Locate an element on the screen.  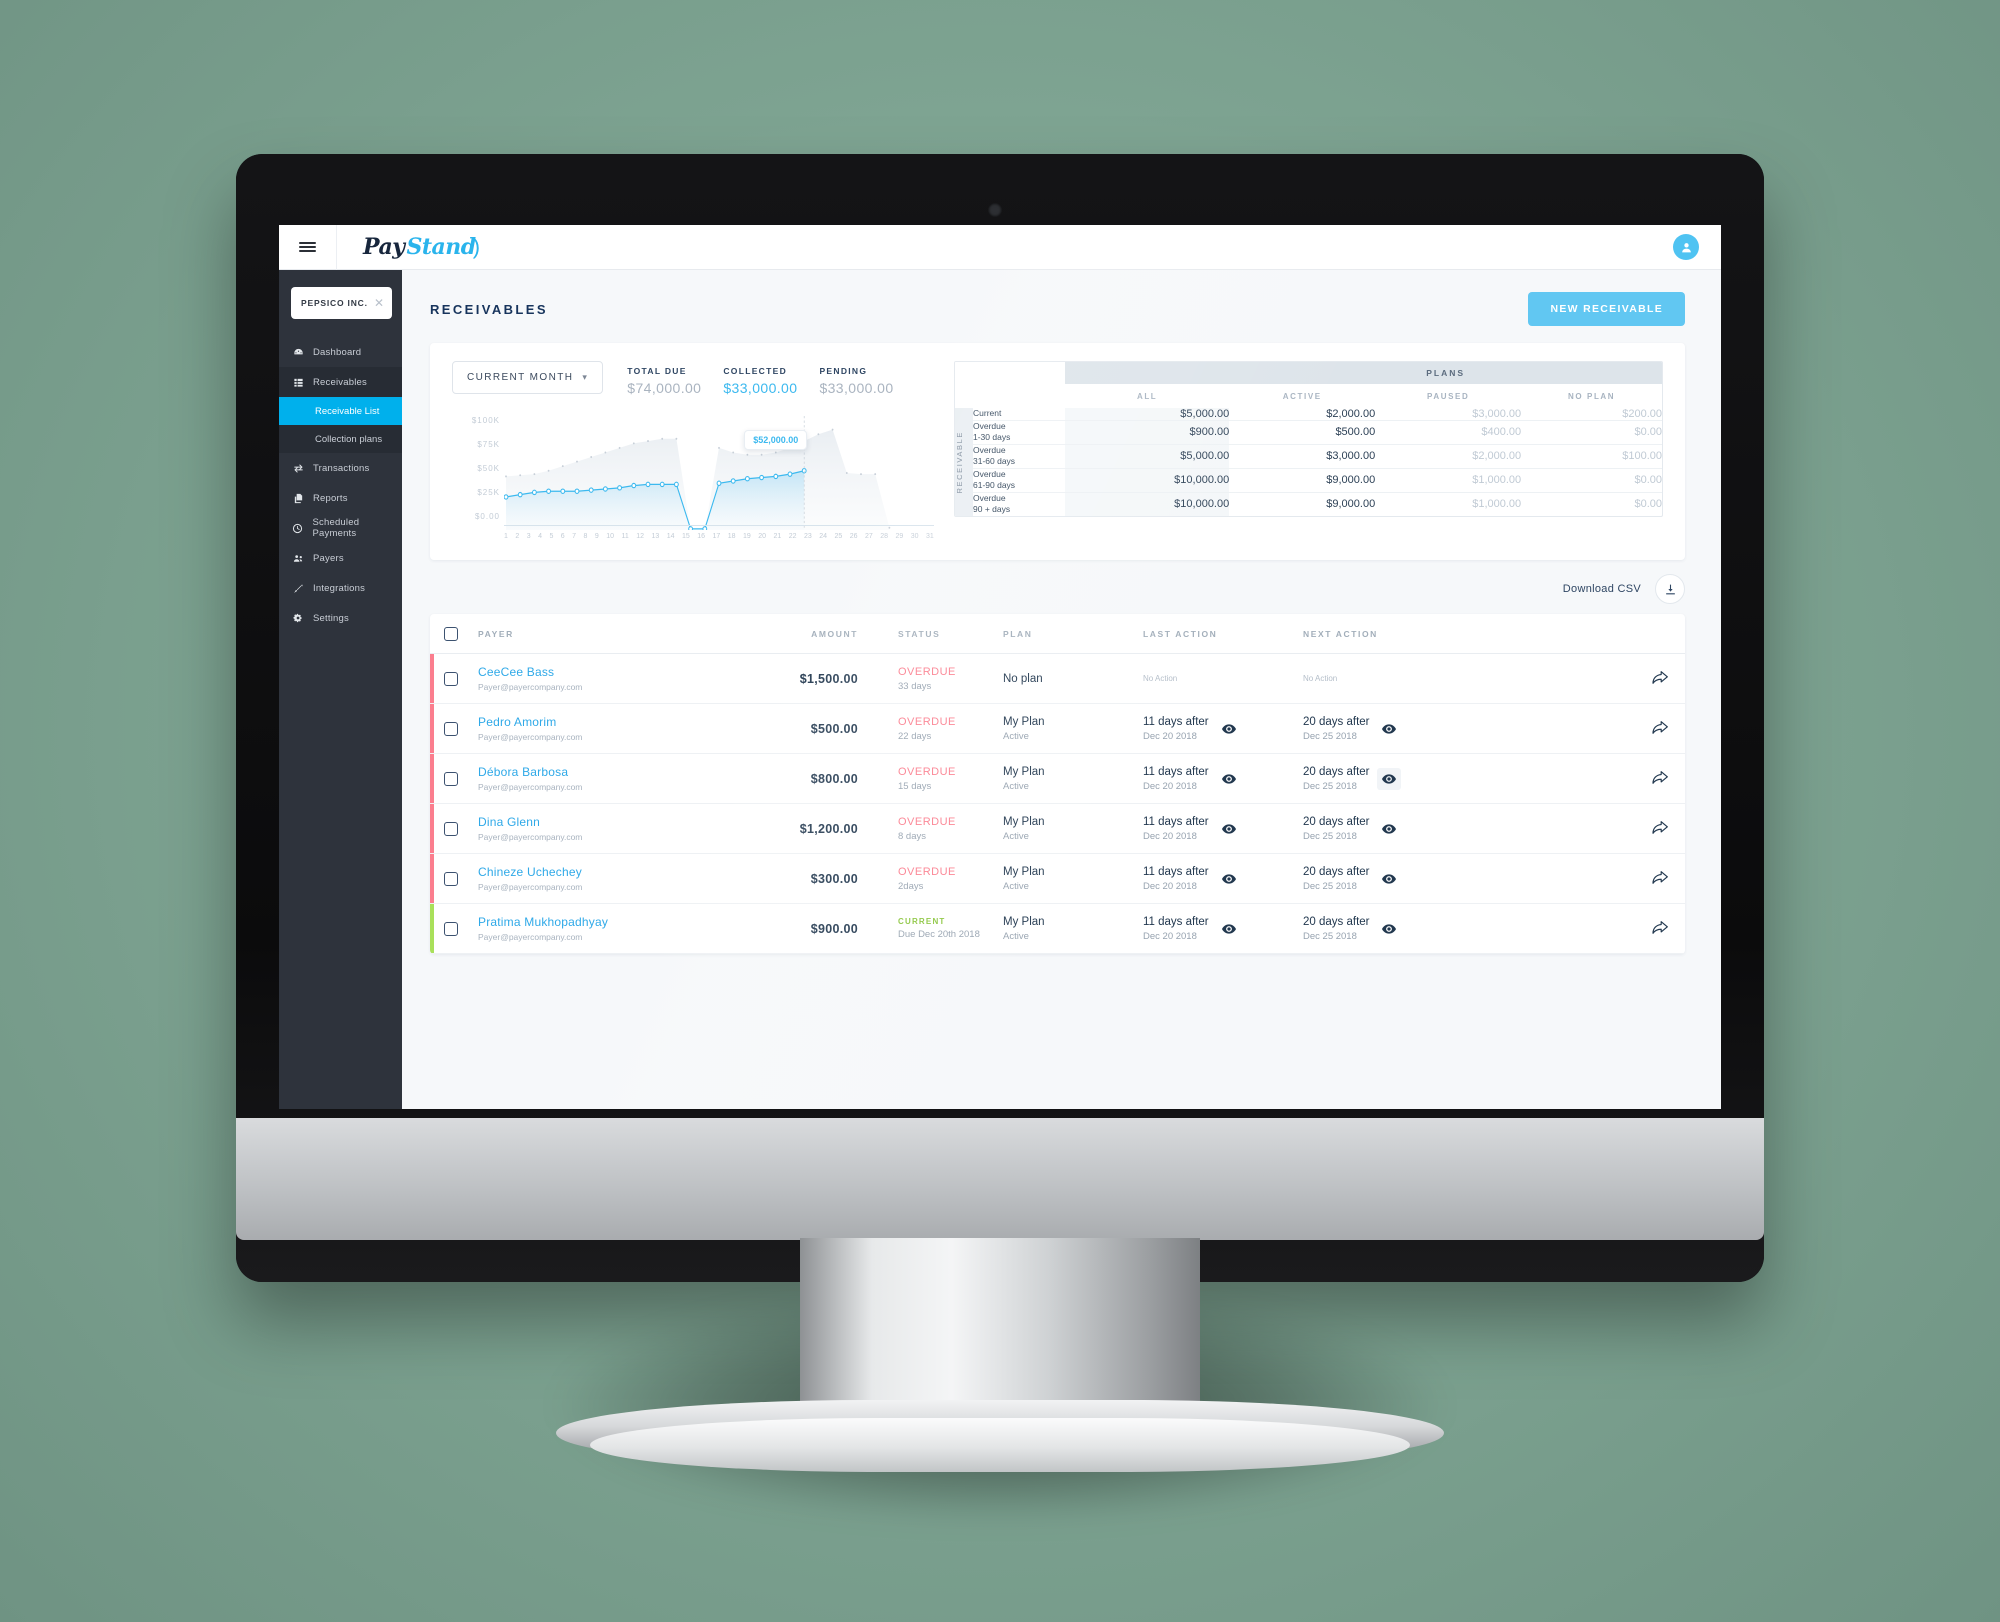
metric-label: PENDING is located at coordinates (843, 371).